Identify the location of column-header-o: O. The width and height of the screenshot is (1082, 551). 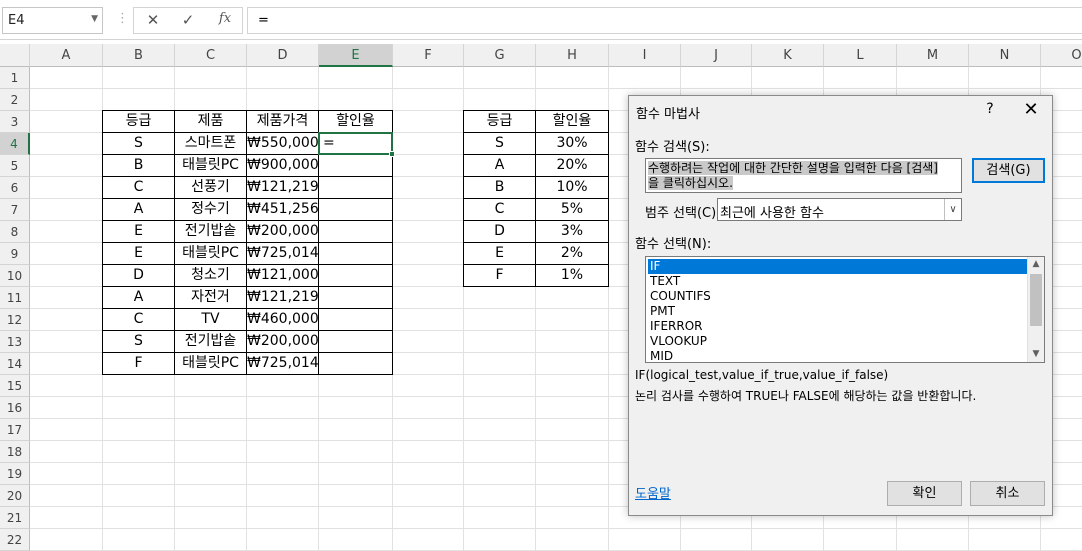
(1061, 55).